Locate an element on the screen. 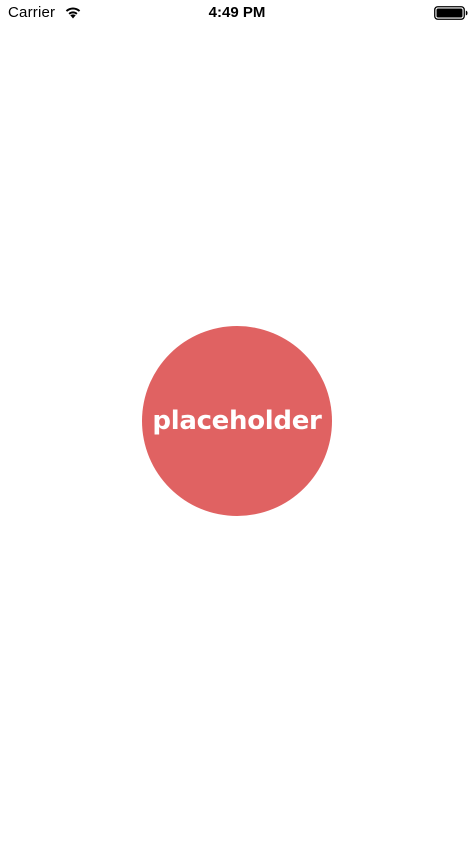 The height and width of the screenshot is (843, 474). status-bar: Carrier 4:49 PM is located at coordinates (237, 14).